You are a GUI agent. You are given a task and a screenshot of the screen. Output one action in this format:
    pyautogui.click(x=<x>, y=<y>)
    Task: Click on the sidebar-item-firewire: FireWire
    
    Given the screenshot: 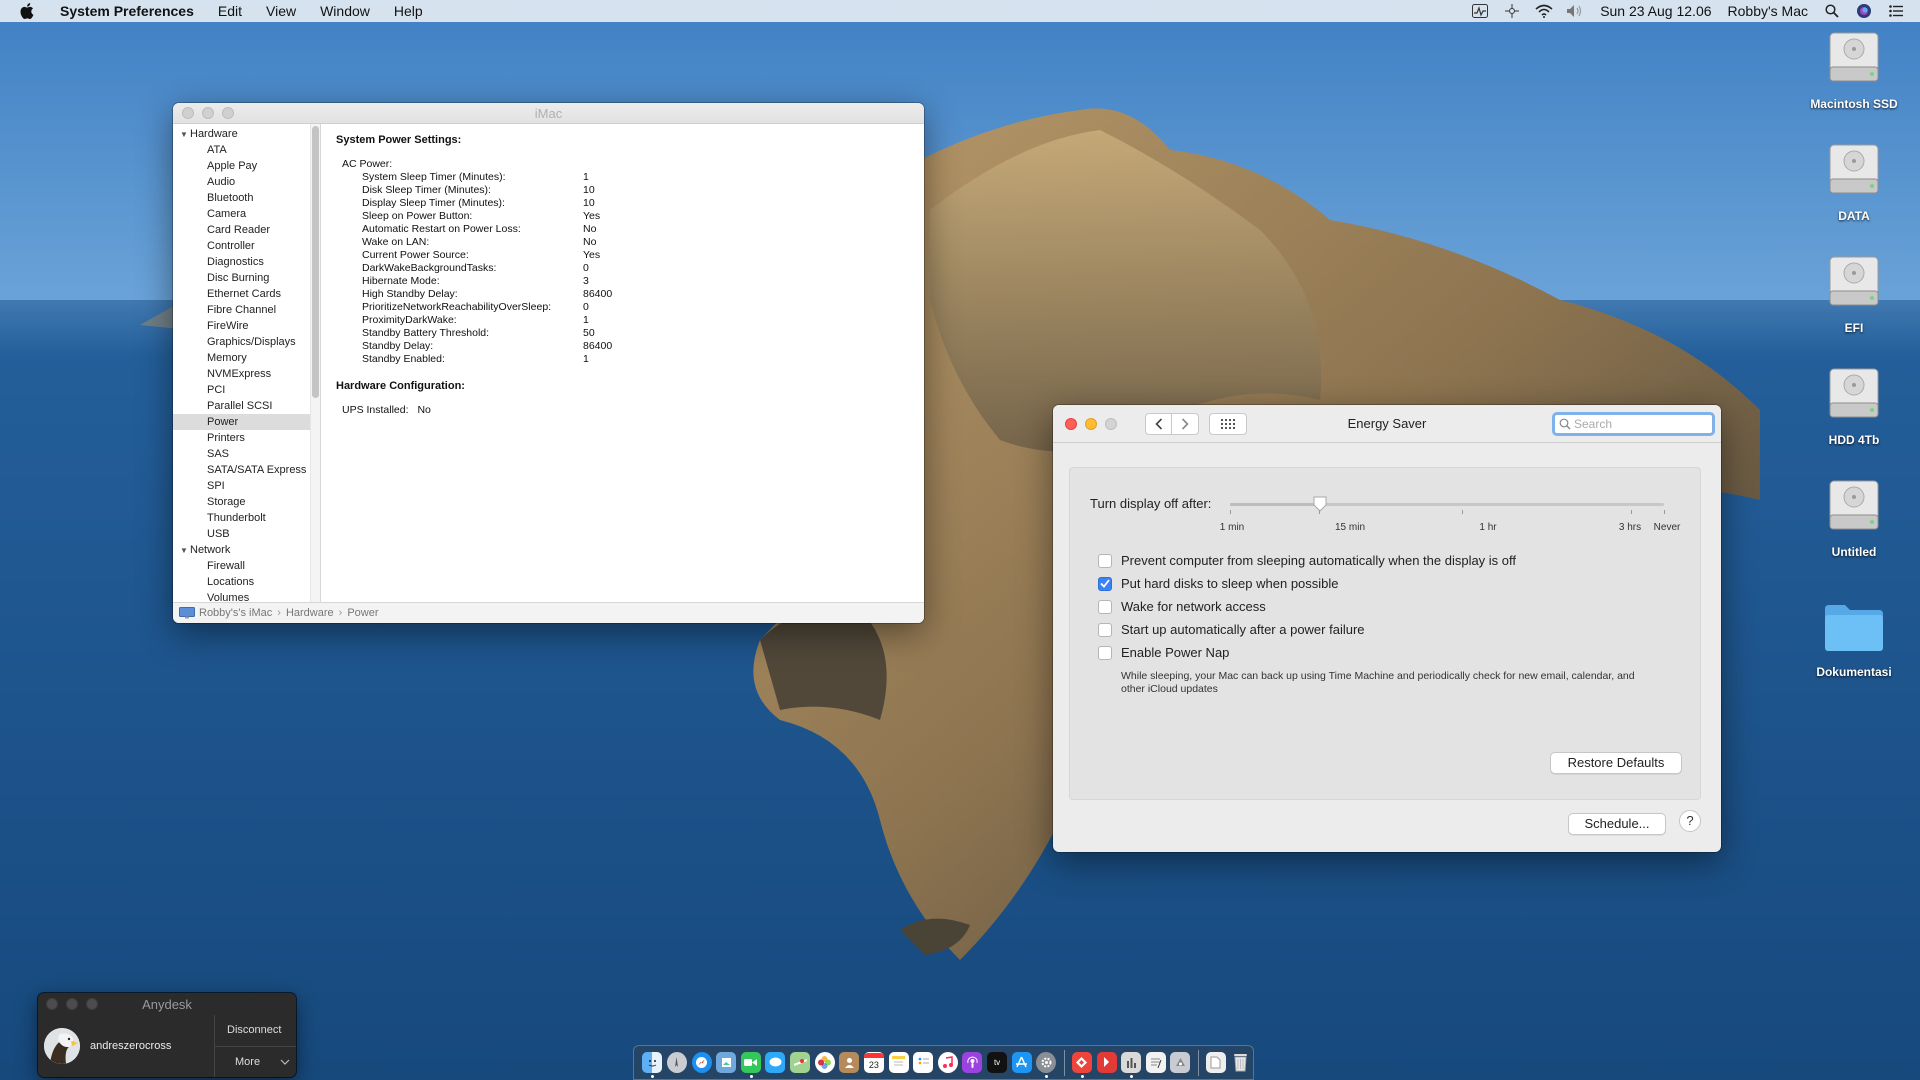 What is the action you would take?
    pyautogui.click(x=246, y=326)
    